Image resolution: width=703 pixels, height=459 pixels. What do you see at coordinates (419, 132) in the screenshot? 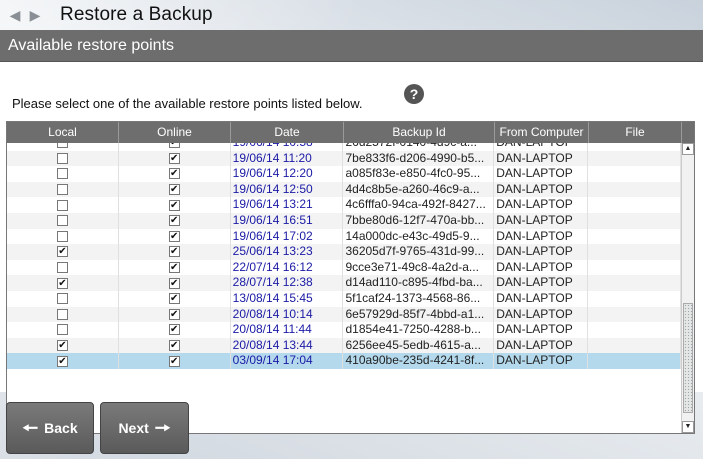
I see `column-header-backup-id: Backup Id` at bounding box center [419, 132].